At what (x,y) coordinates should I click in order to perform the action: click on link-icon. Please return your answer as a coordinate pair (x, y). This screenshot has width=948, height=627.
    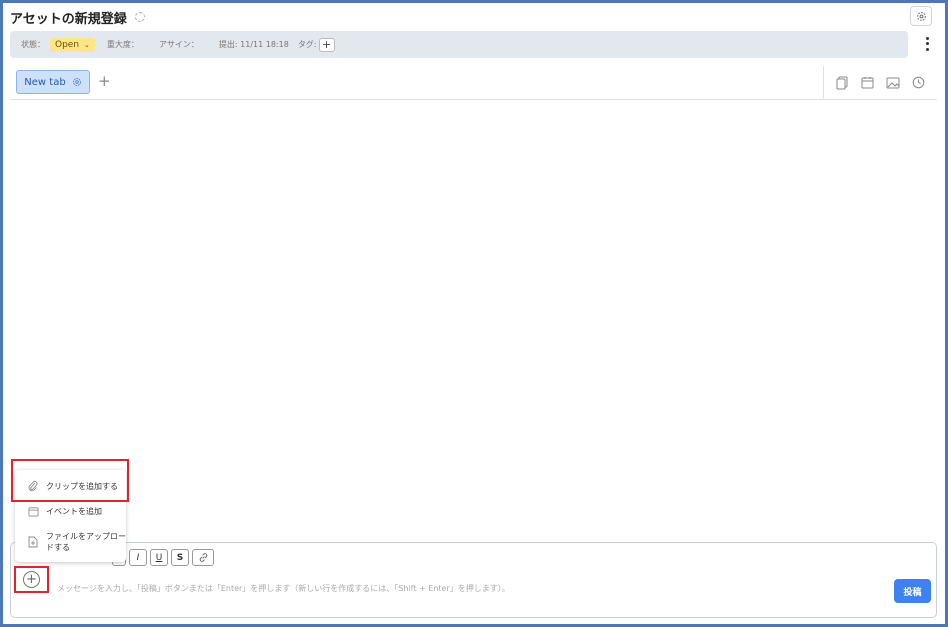
    Looking at the image, I should click on (203, 557).